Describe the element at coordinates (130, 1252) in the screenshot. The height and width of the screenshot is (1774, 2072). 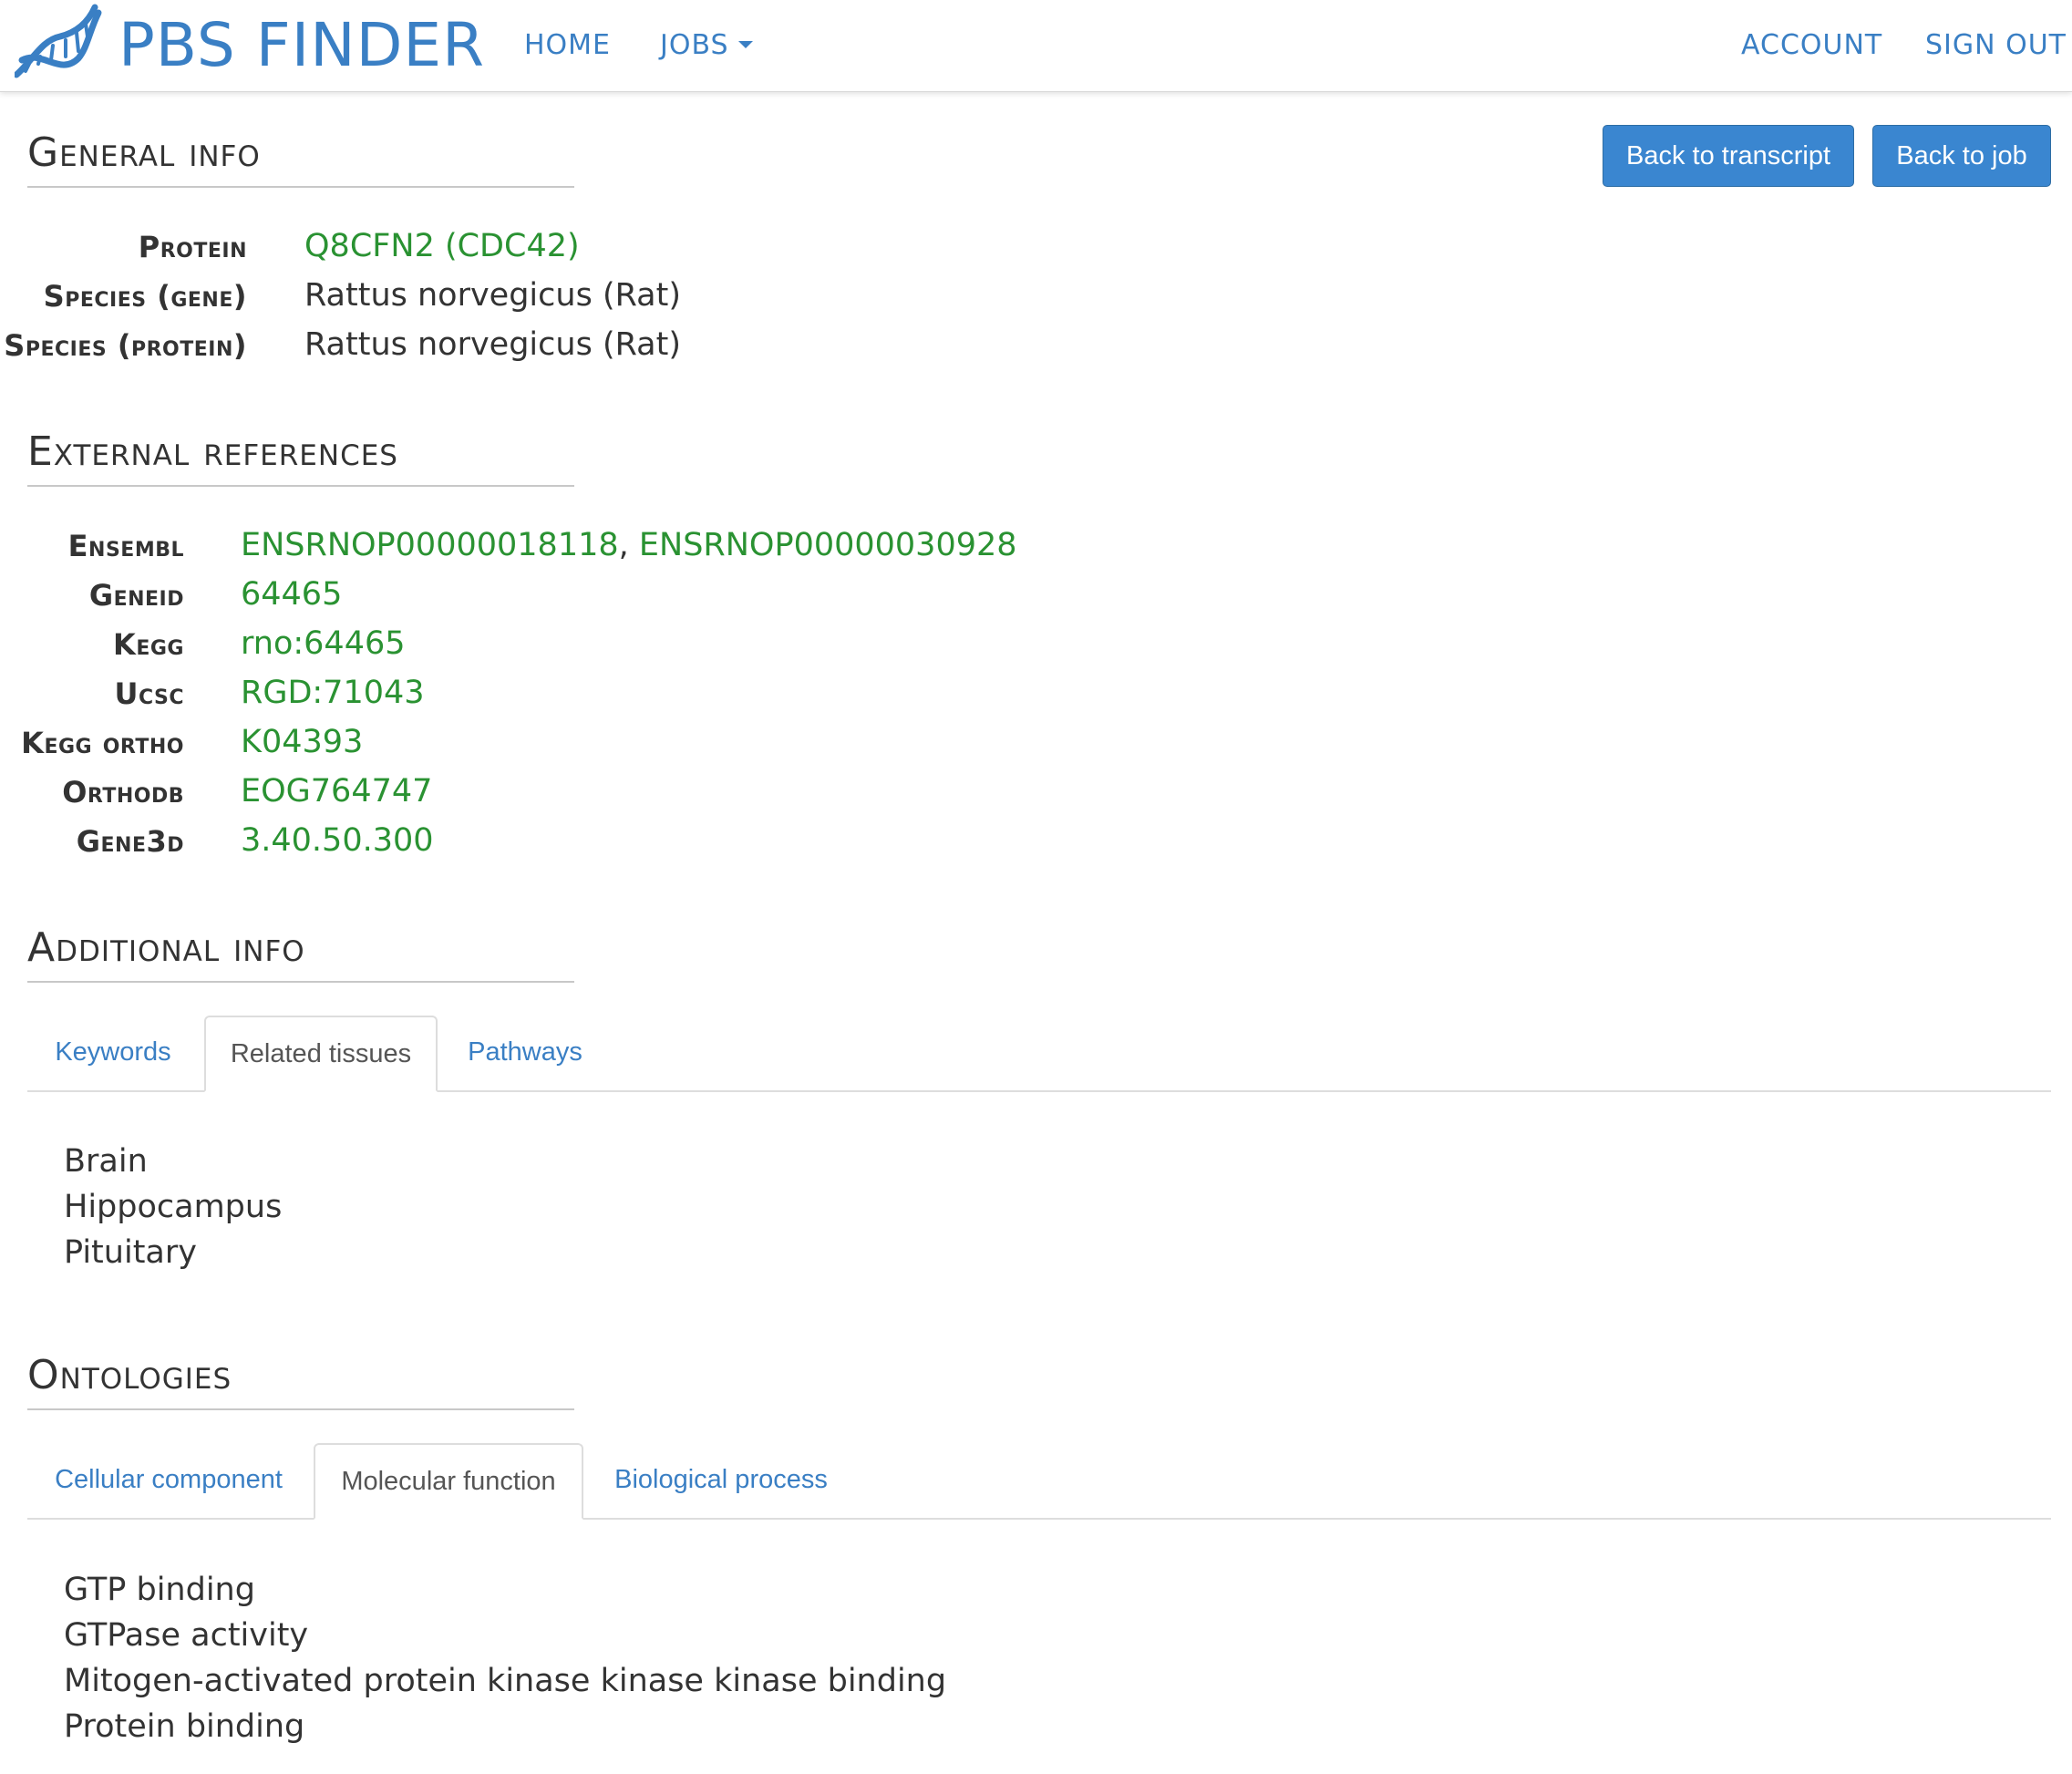
I see `list-item: Pituitary` at that location.